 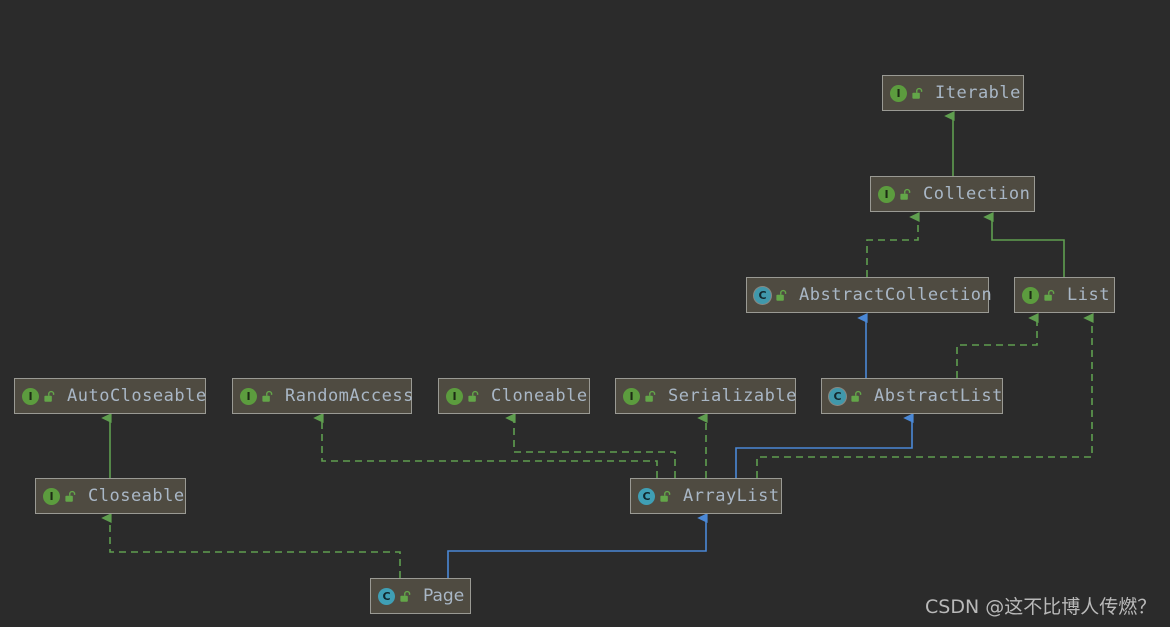 What do you see at coordinates (893, 244) in the screenshot?
I see `edge-abstractcollection-collection` at bounding box center [893, 244].